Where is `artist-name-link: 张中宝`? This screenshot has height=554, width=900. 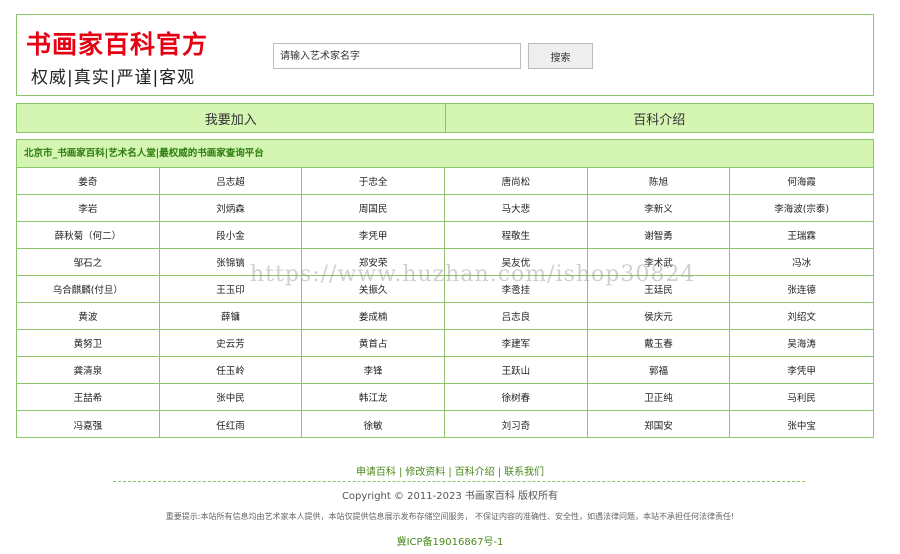
artist-name-link: 张中宝 is located at coordinates (801, 424).